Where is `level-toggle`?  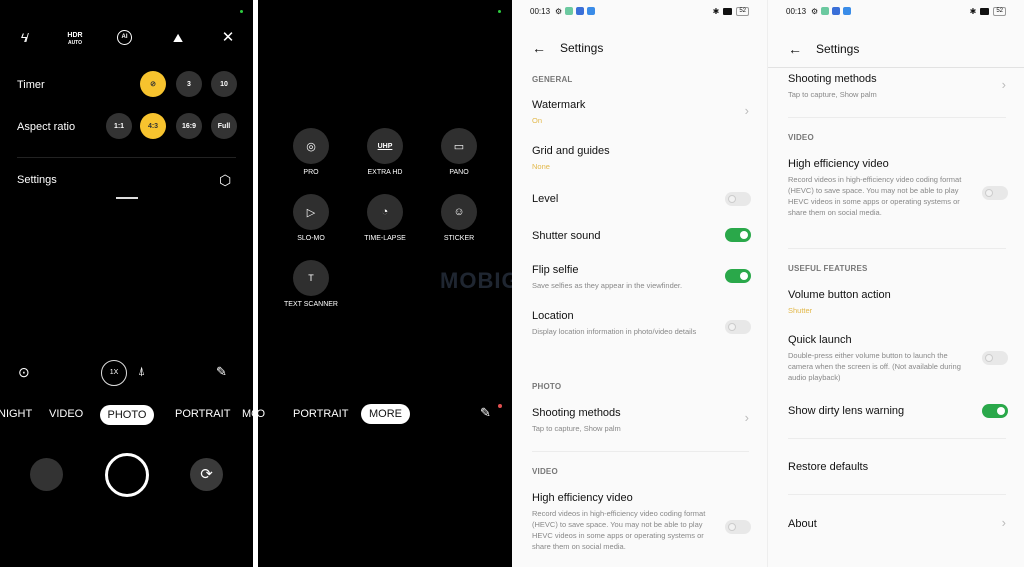
level-toggle is located at coordinates (738, 199).